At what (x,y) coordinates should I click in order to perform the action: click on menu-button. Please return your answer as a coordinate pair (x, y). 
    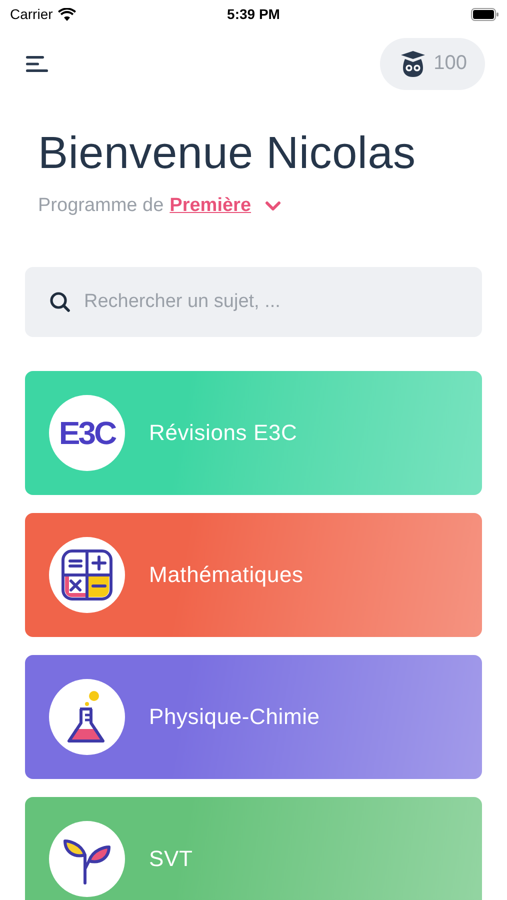
    Looking at the image, I should click on (37, 63).